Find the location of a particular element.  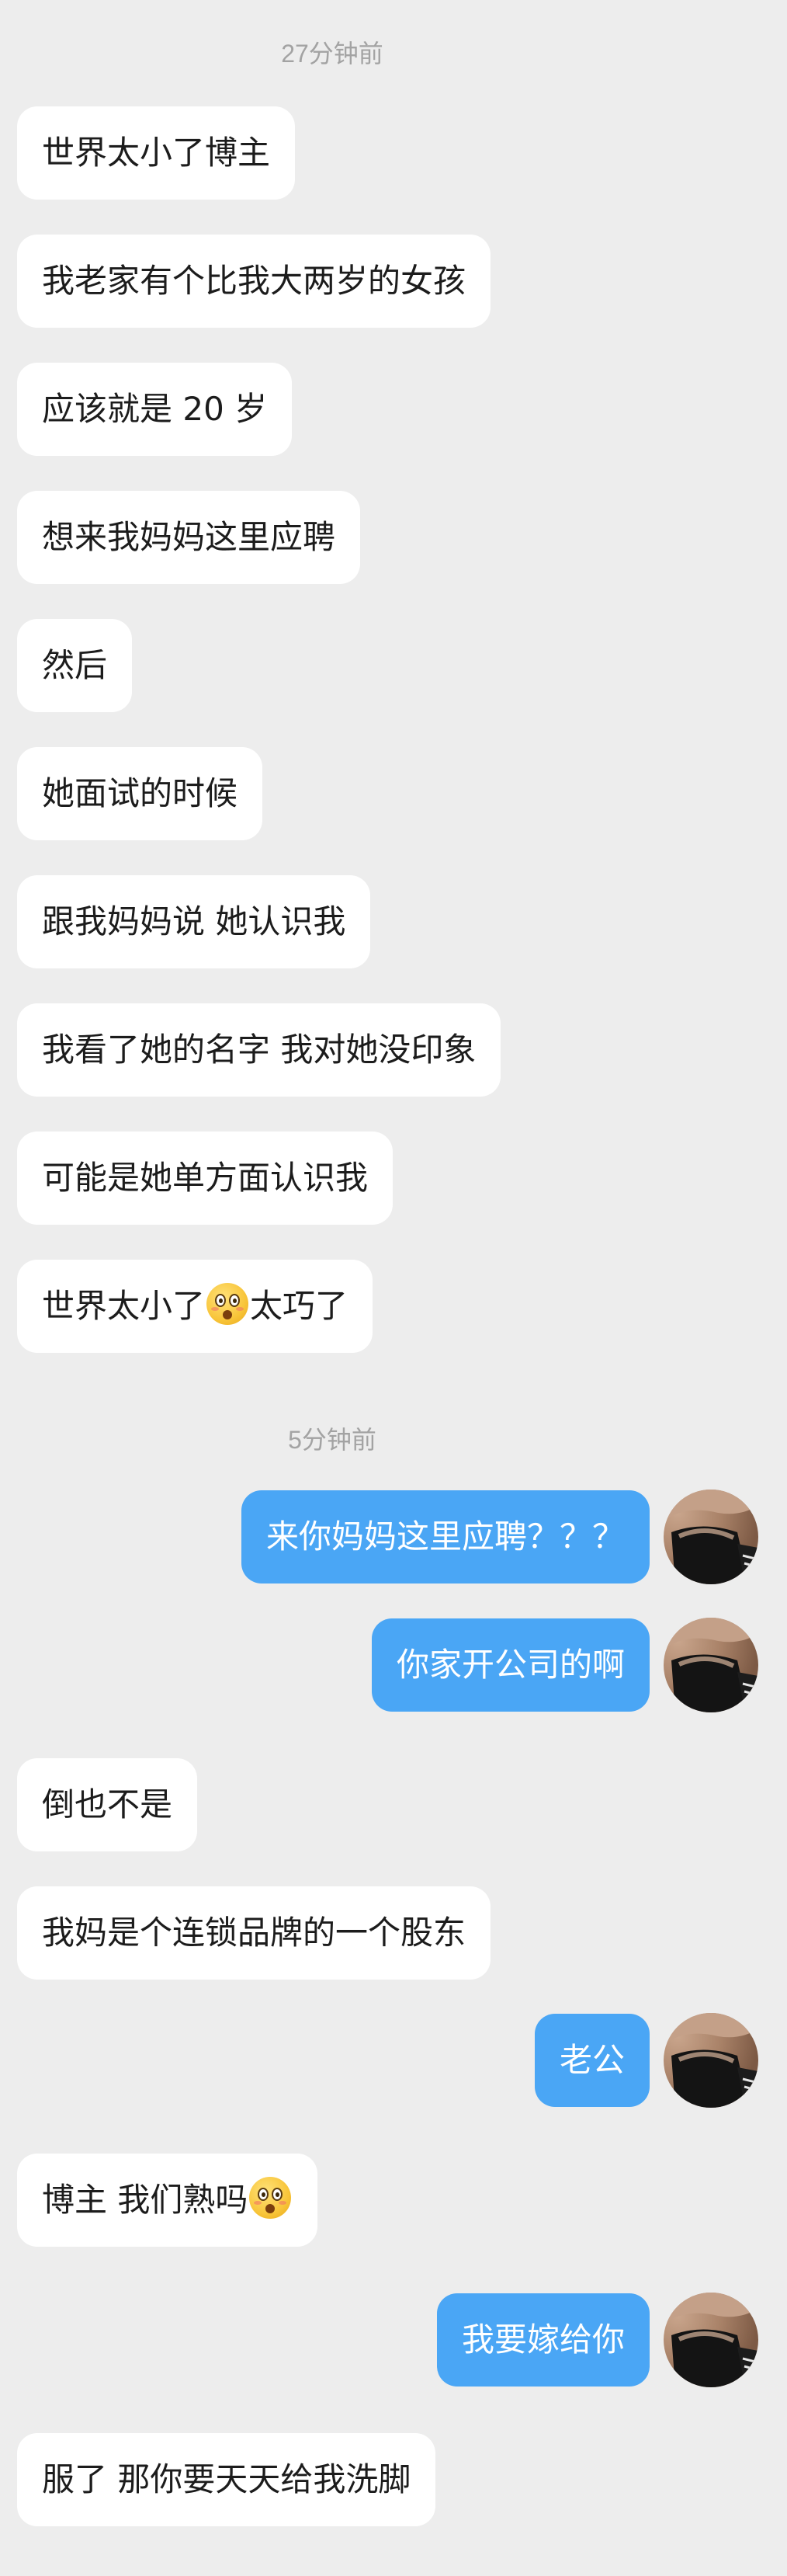

message-bubble-incoming: 倒也不是 is located at coordinates (107, 1805).